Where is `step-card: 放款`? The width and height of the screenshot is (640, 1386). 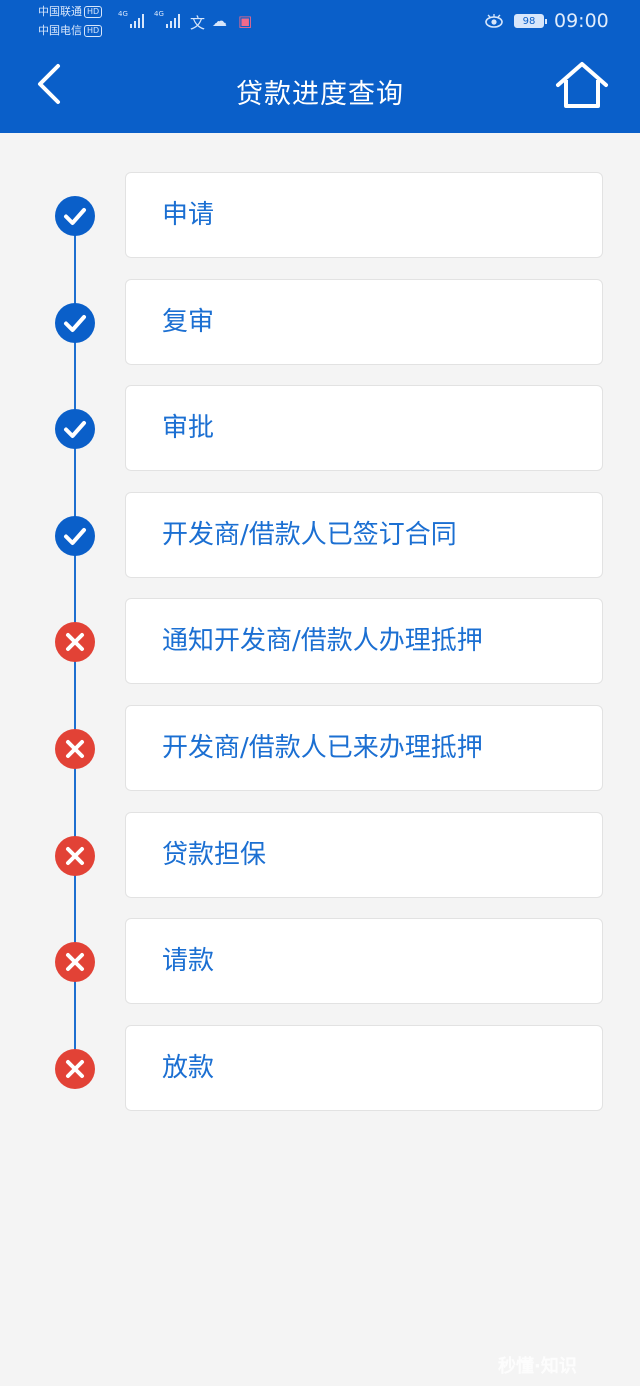 step-card: 放款 is located at coordinates (364, 1067).